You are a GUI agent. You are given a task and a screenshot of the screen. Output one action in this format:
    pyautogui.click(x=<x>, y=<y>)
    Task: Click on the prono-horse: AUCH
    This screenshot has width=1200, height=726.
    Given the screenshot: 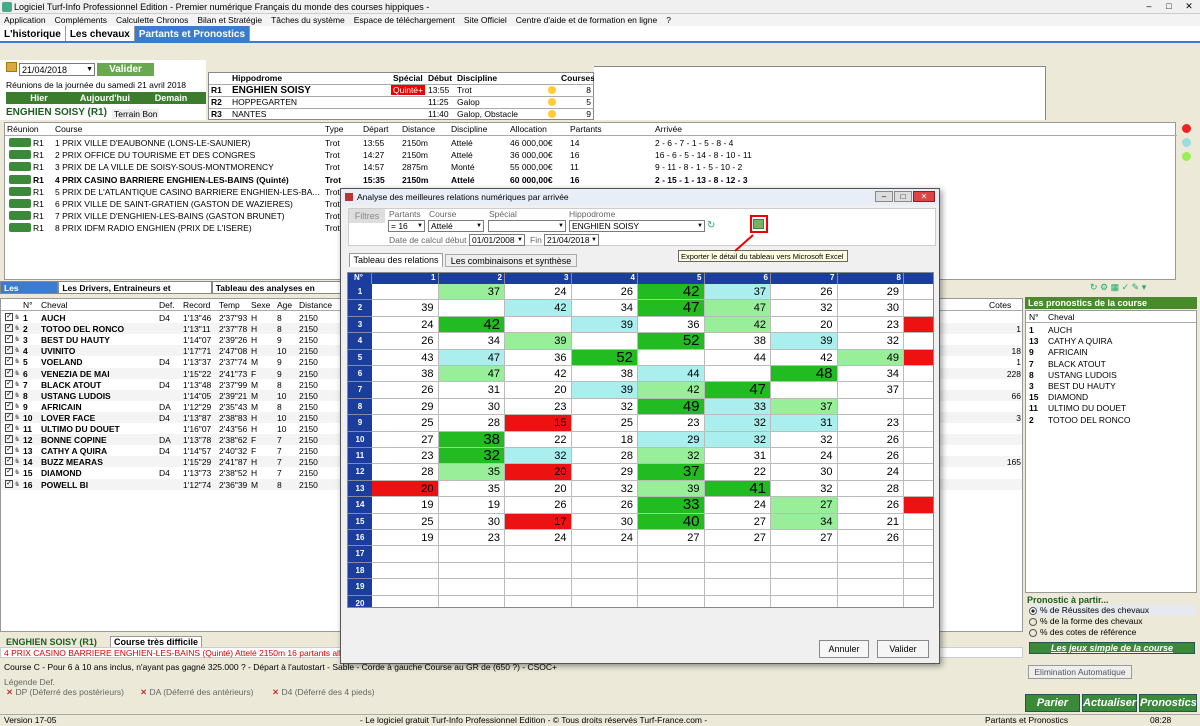 What is the action you would take?
    pyautogui.click(x=1060, y=330)
    